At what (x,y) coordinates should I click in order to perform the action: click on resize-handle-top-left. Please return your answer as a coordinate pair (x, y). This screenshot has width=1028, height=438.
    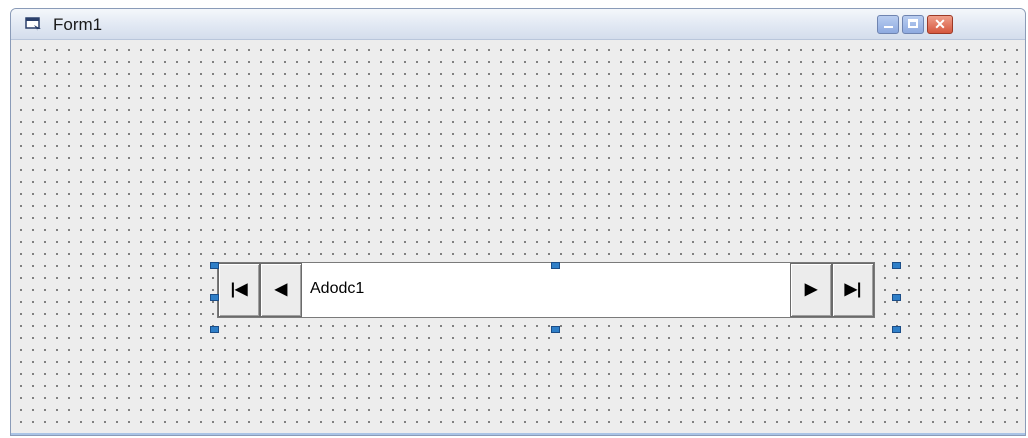
    Looking at the image, I should click on (214, 265).